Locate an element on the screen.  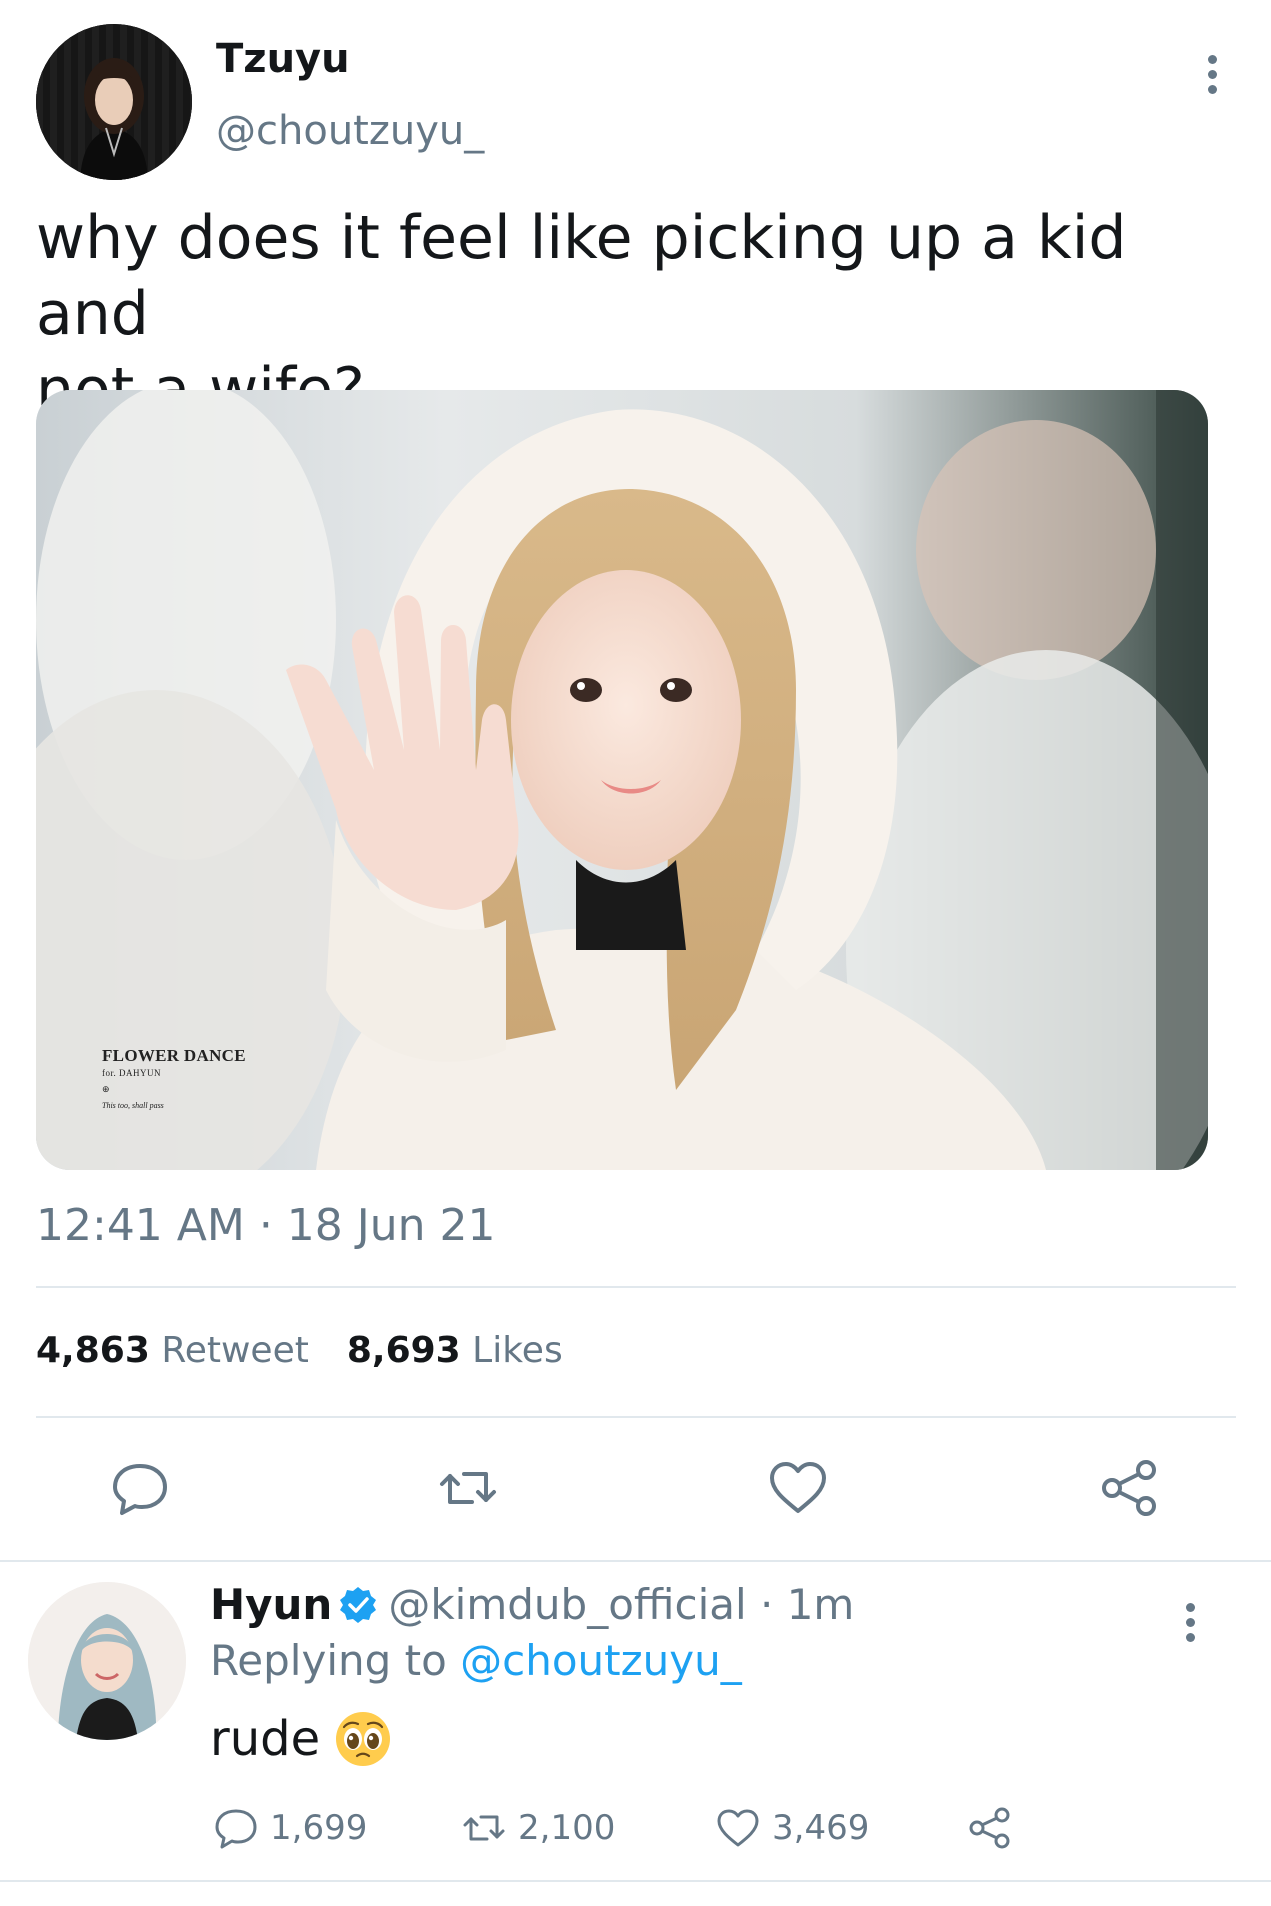
reply-text: rude is located at coordinates (301, 1739).